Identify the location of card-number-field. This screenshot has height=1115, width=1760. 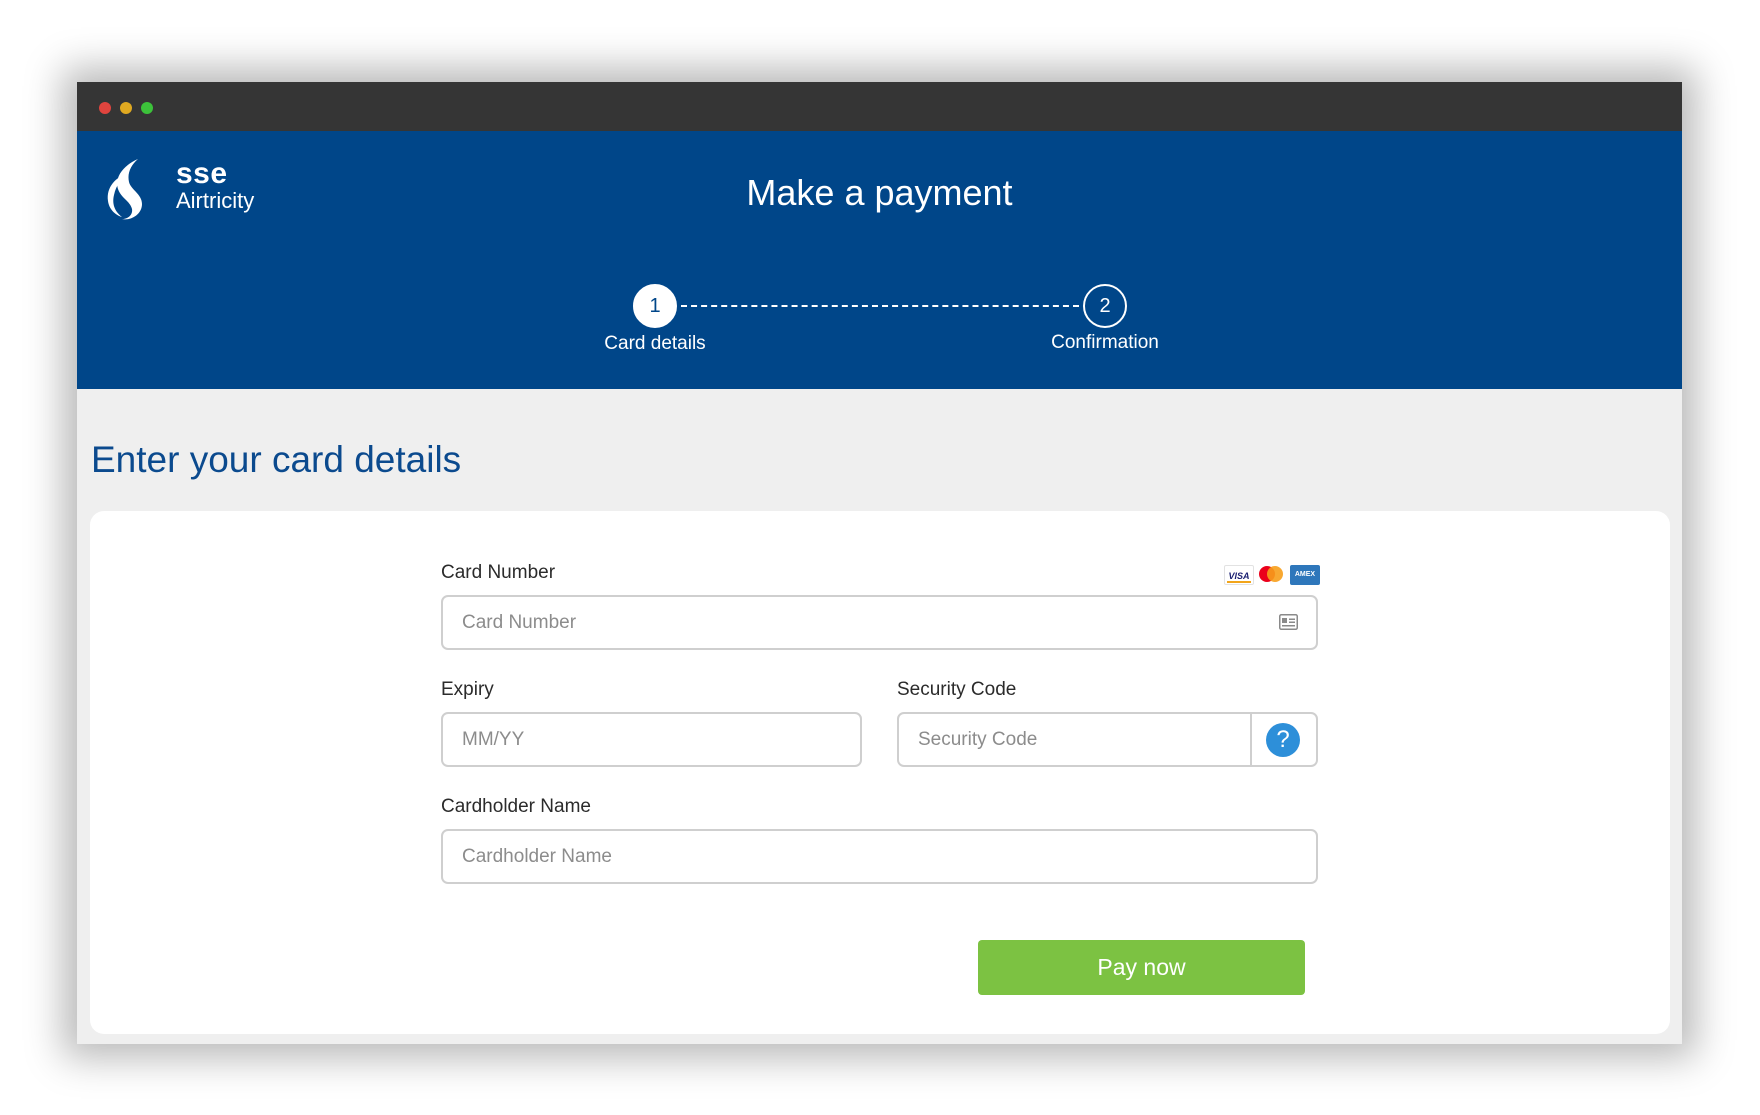
(879, 622).